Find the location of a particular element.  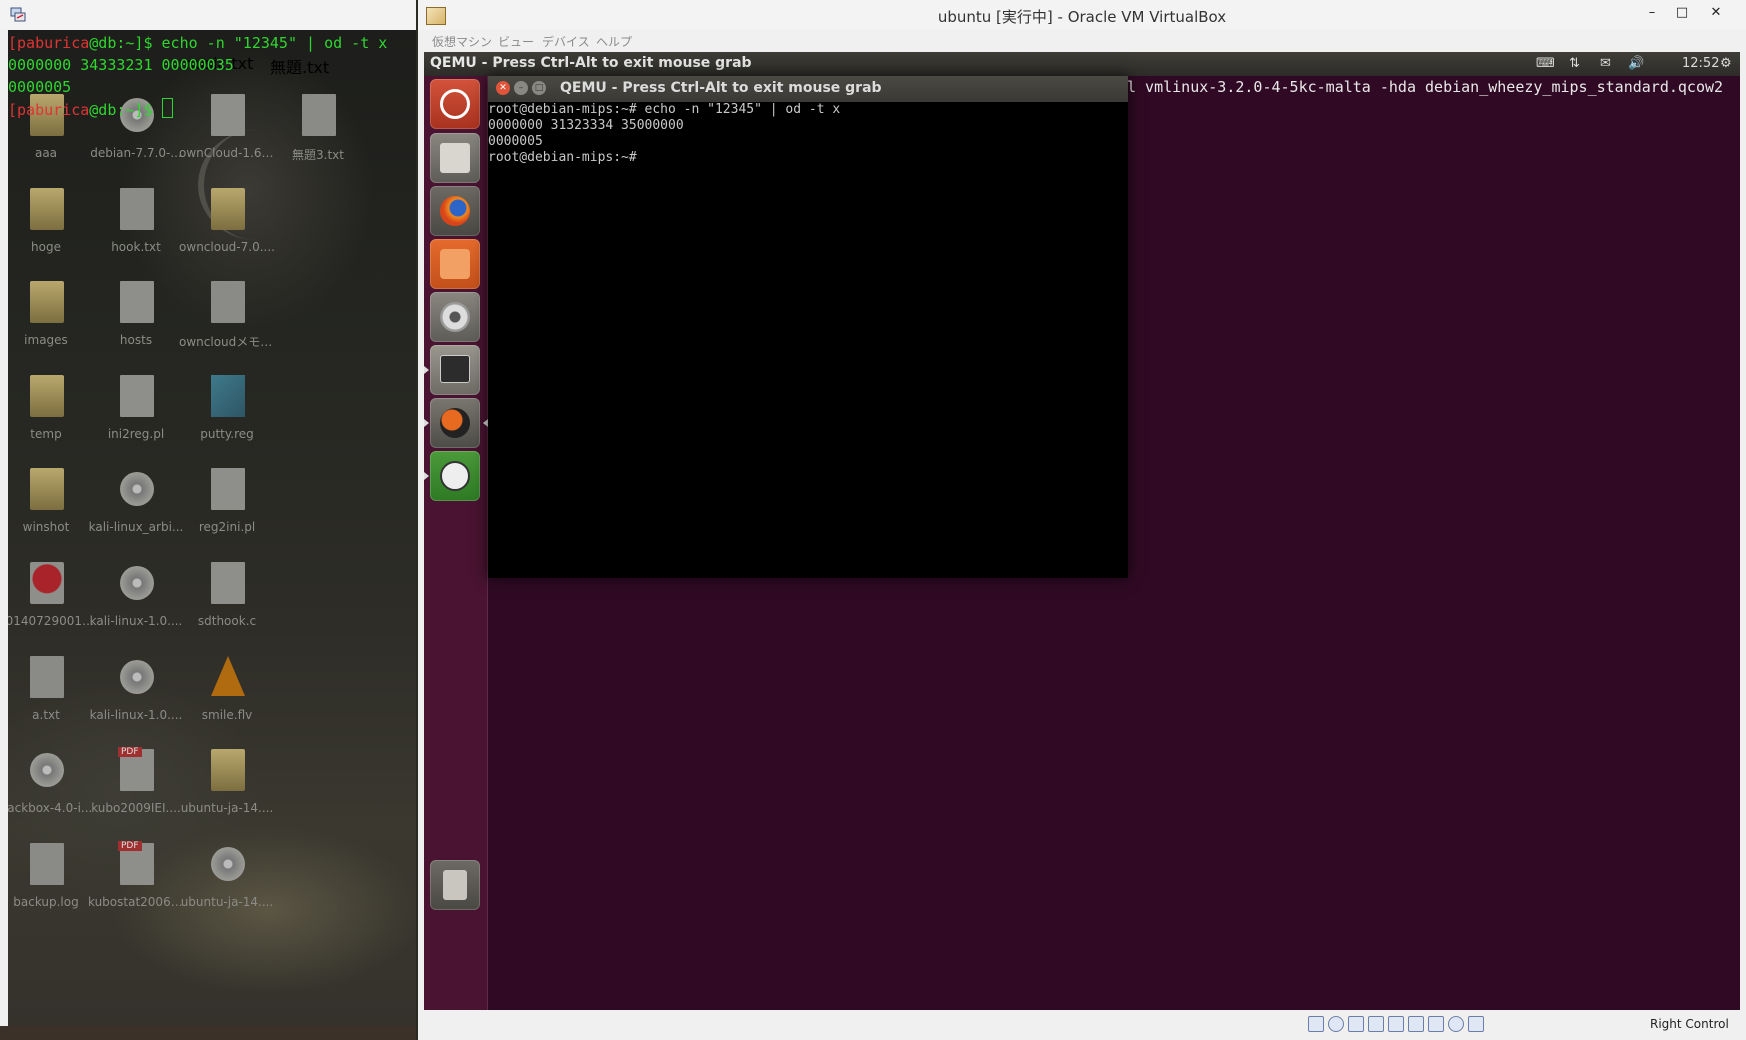

desktop-icon-label: hosts is located at coordinates (136, 340).